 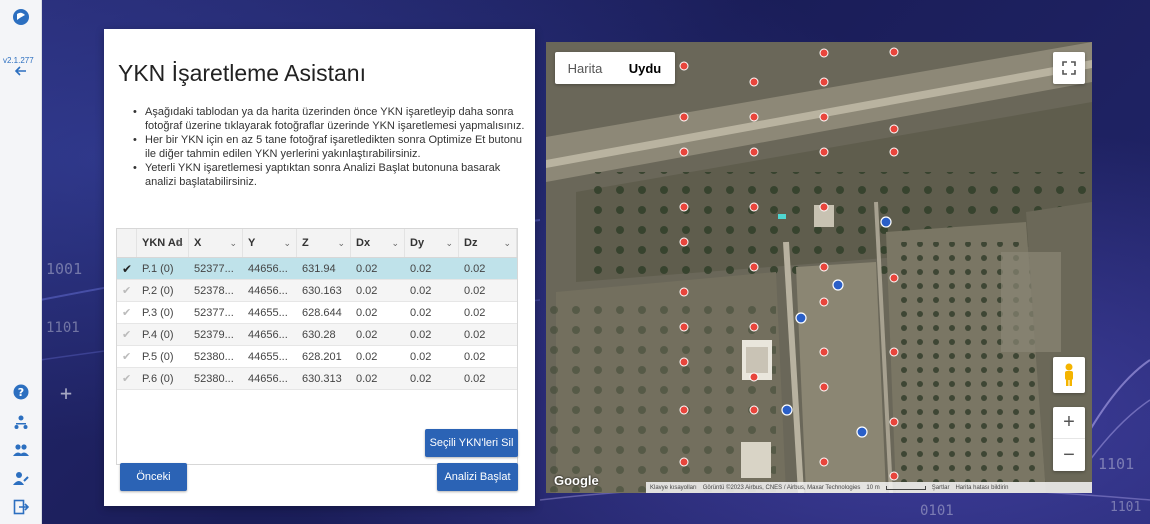 I want to click on column-header-x: X ⌄, so click(x=216, y=243).